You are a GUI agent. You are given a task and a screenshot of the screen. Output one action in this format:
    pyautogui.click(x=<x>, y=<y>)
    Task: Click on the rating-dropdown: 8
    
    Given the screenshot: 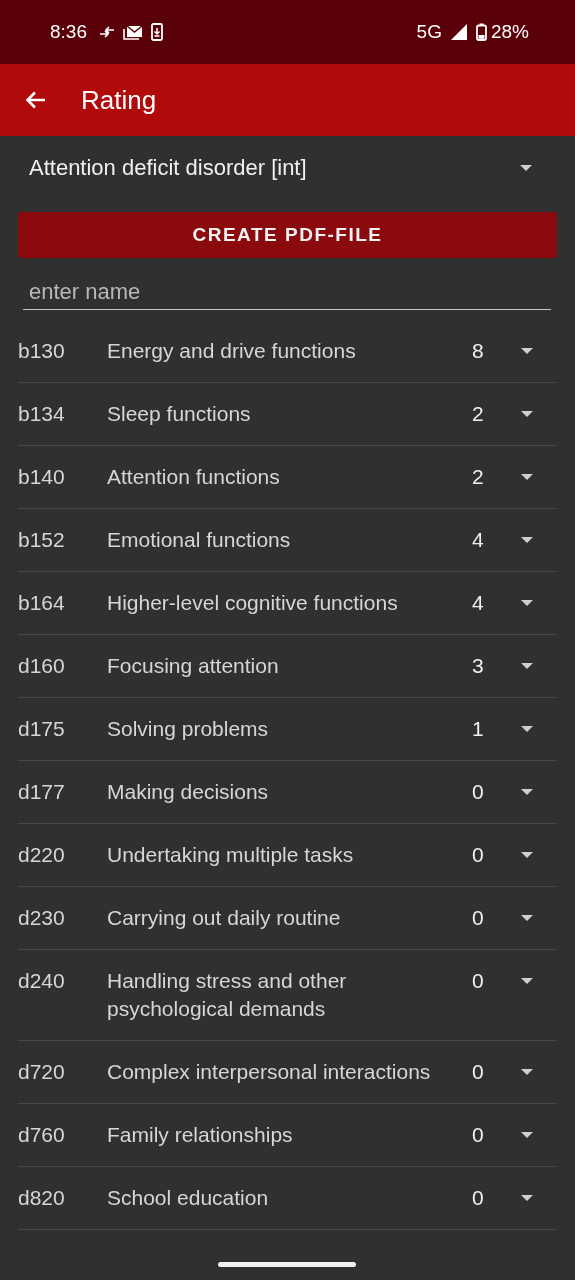 What is the action you would take?
    pyautogui.click(x=514, y=351)
    